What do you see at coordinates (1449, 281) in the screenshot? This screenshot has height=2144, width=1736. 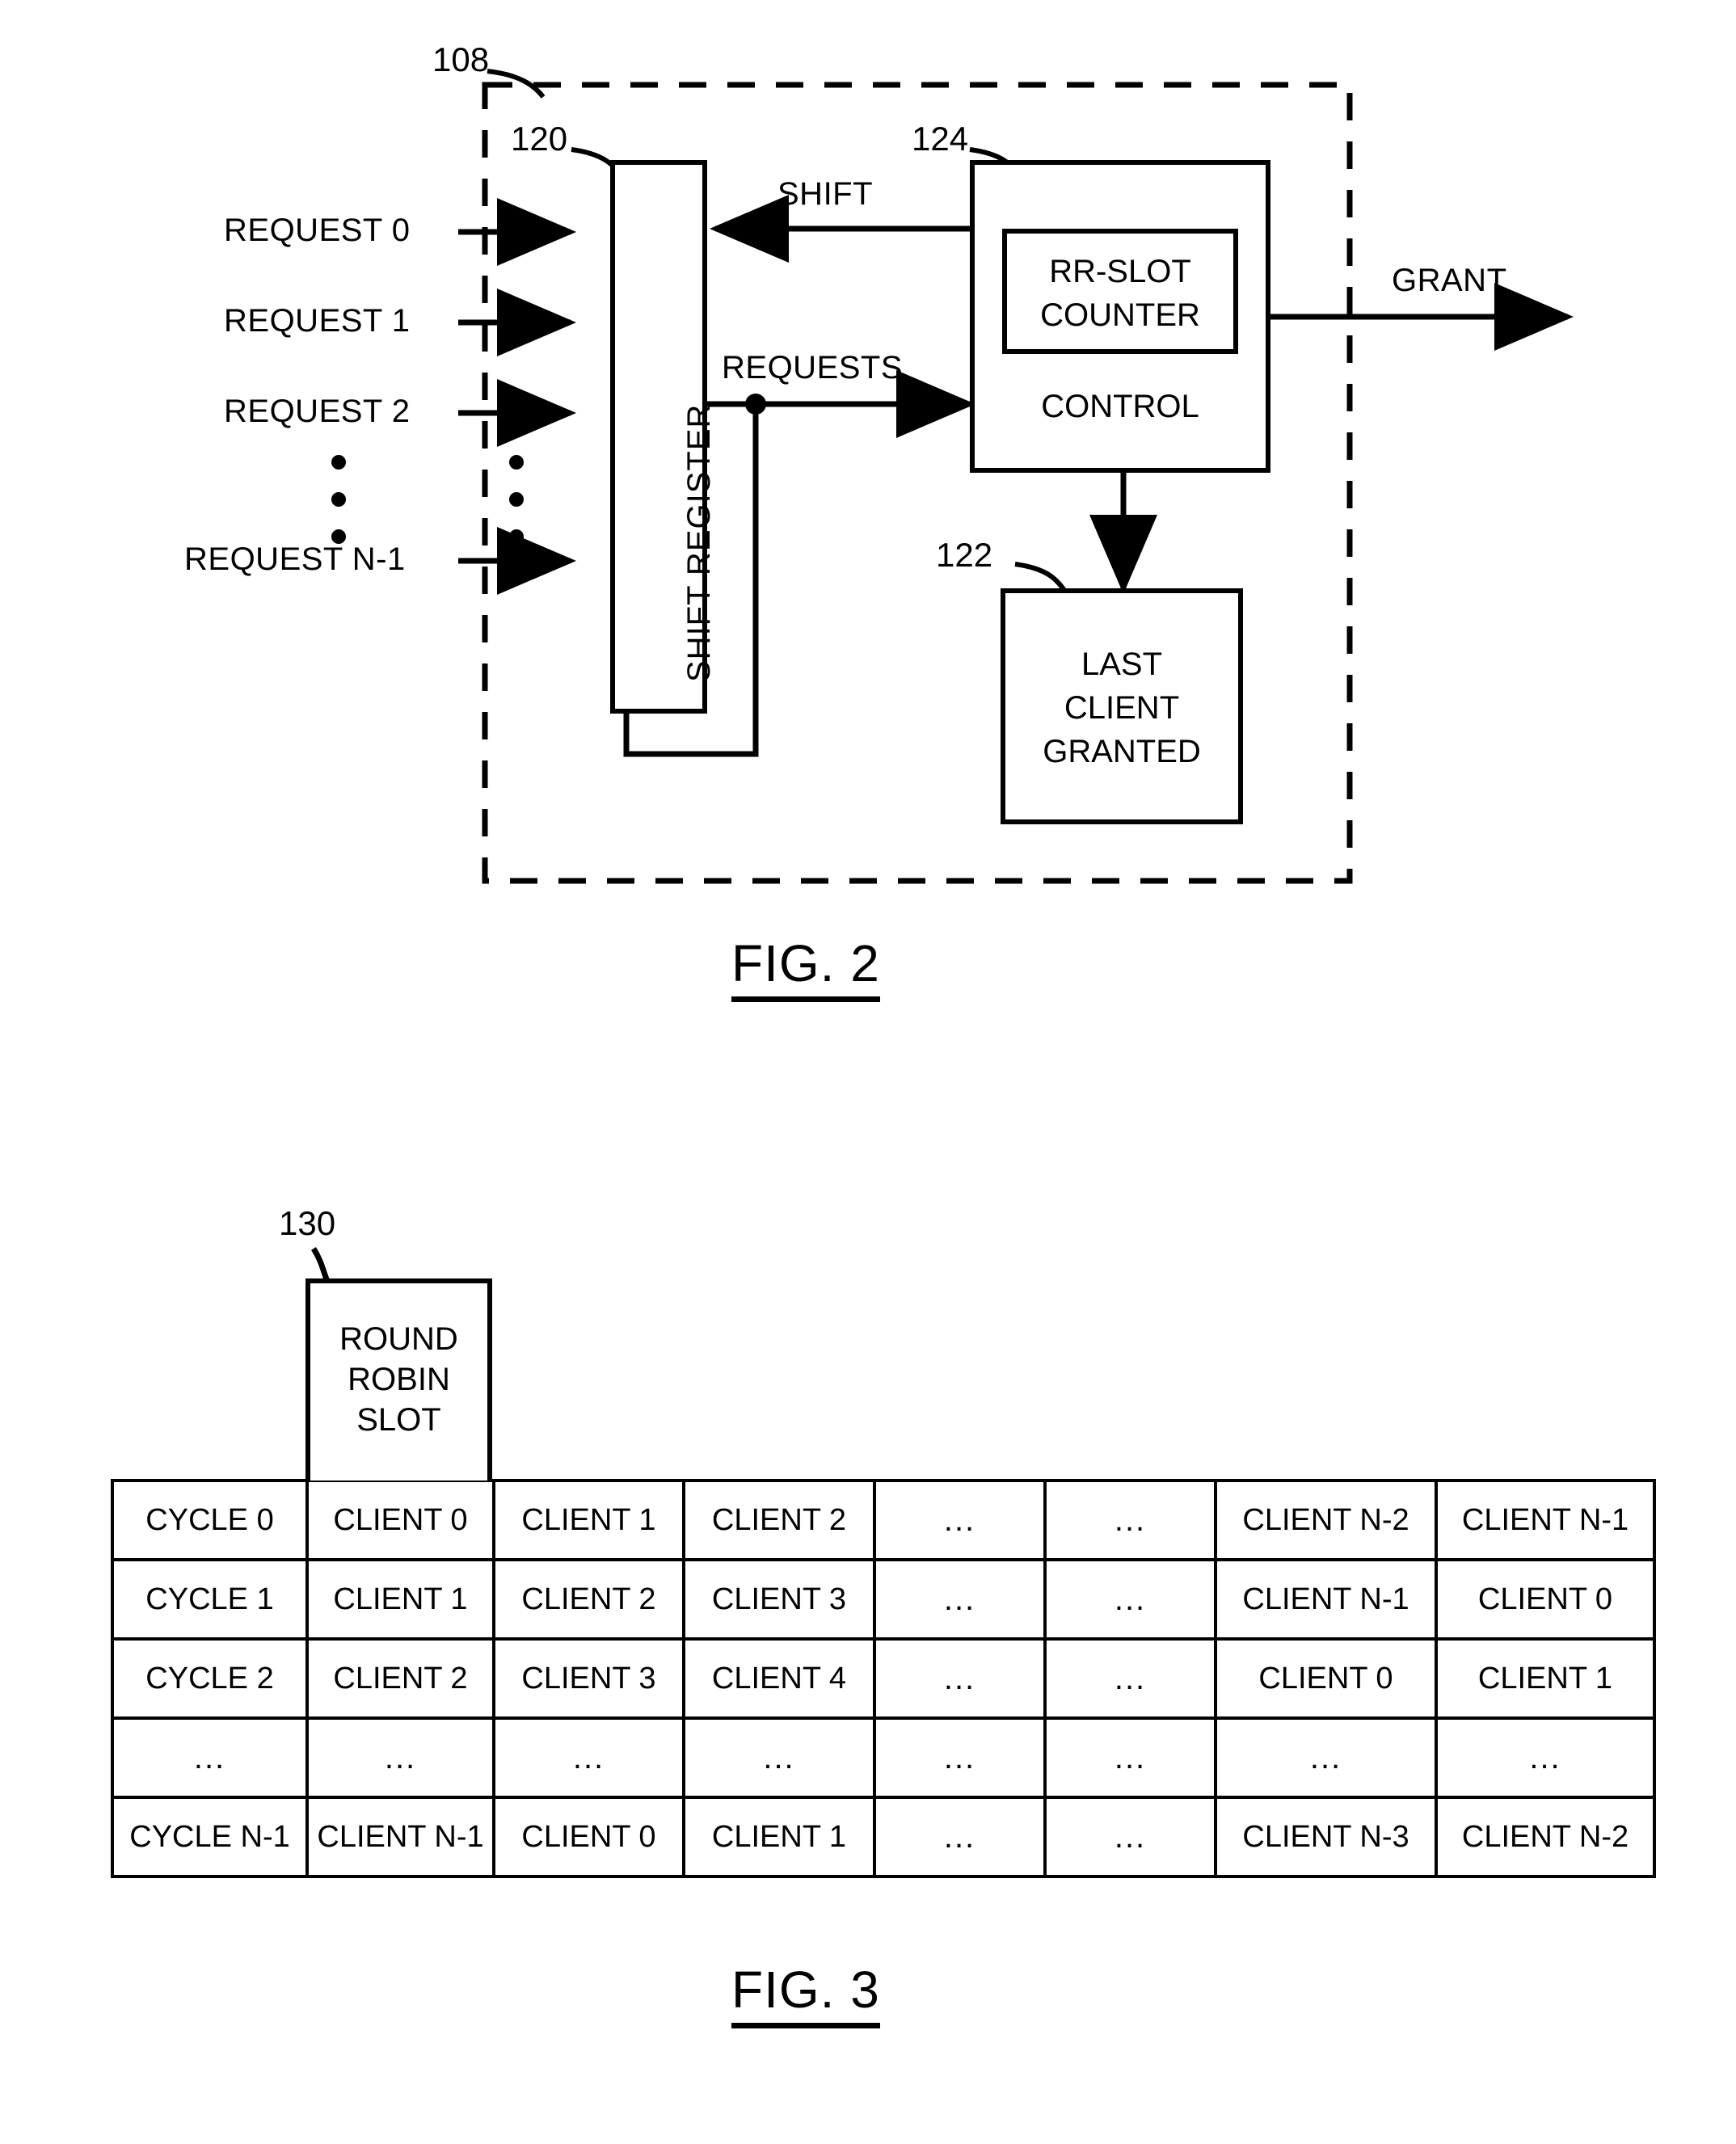 I see `label-grant-signal: GRANT` at bounding box center [1449, 281].